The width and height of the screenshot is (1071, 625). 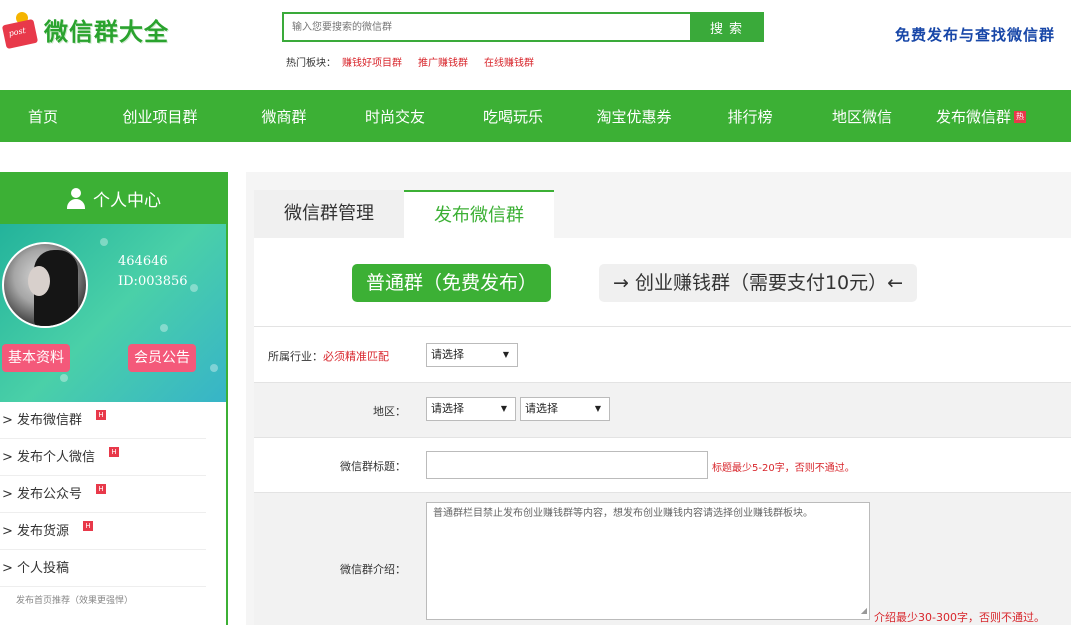 What do you see at coordinates (864, 611) in the screenshot?
I see `resize-handle-icon: ◢` at bounding box center [864, 611].